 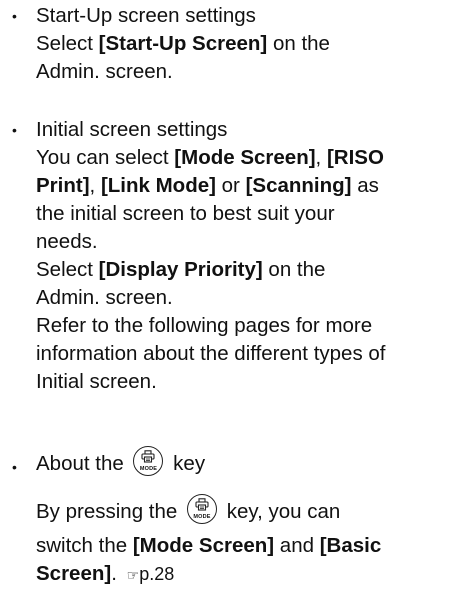 I want to click on item-text: Refer to the following pages for more, so click(x=204, y=325).